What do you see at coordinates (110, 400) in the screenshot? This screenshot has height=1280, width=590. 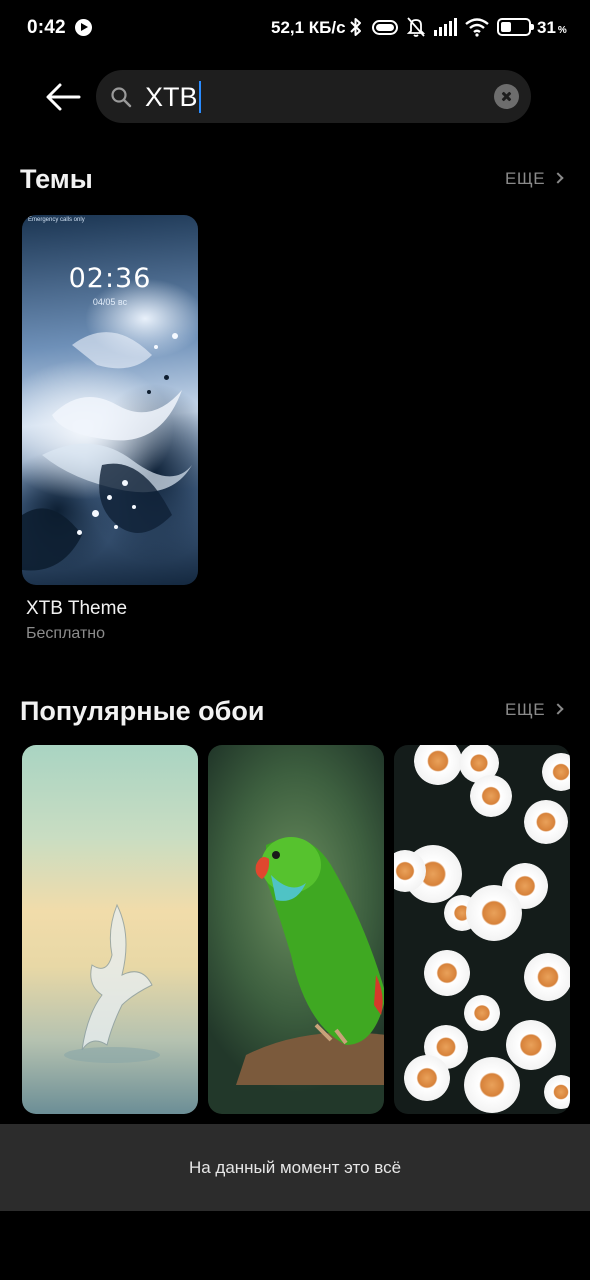 I see `theme-card: Emergency calls only 02:36 04/05 вс` at bounding box center [110, 400].